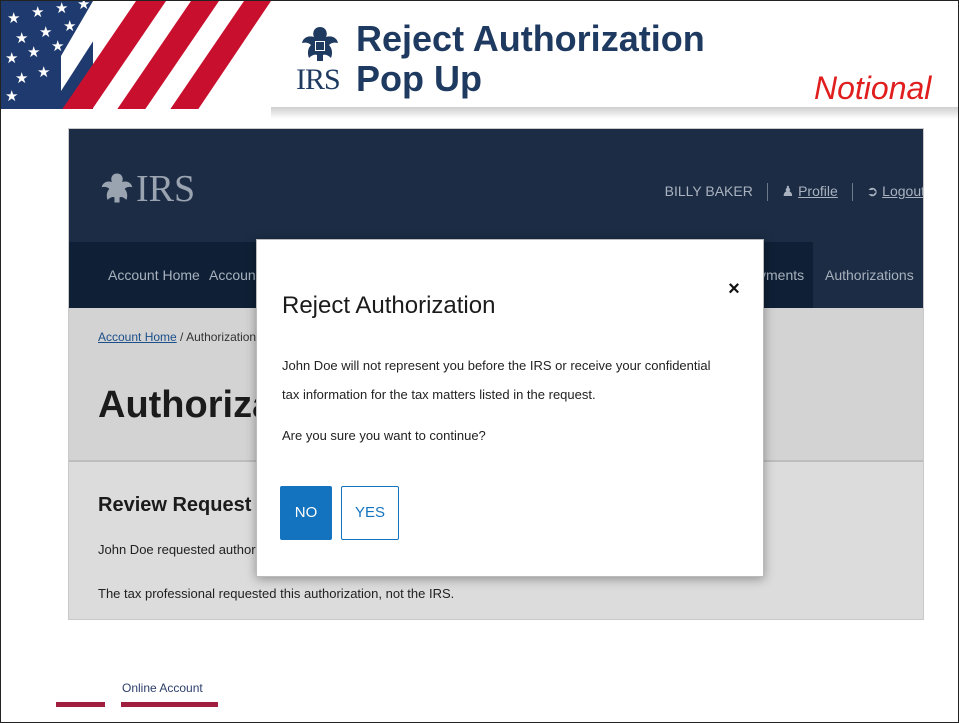 The image size is (959, 723). What do you see at coordinates (496, 185) in the screenshot?
I see `site-header: IRS BILLY BAKER ♟ Profile ➲ Logout` at bounding box center [496, 185].